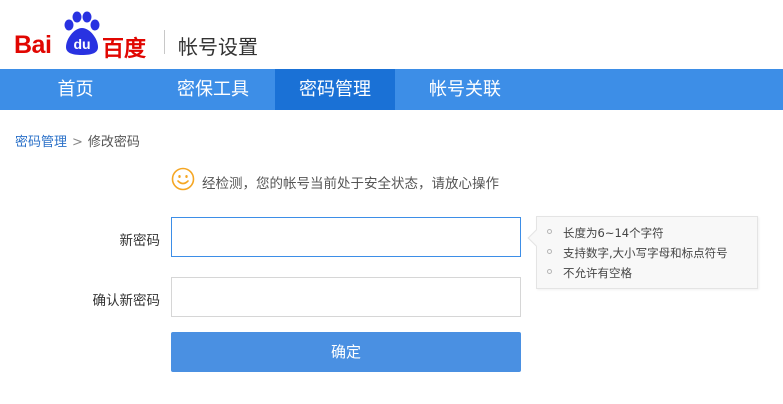 This screenshot has width=783, height=404. Describe the element at coordinates (140, 241) in the screenshot. I see `new-password-label: 新密码` at that location.